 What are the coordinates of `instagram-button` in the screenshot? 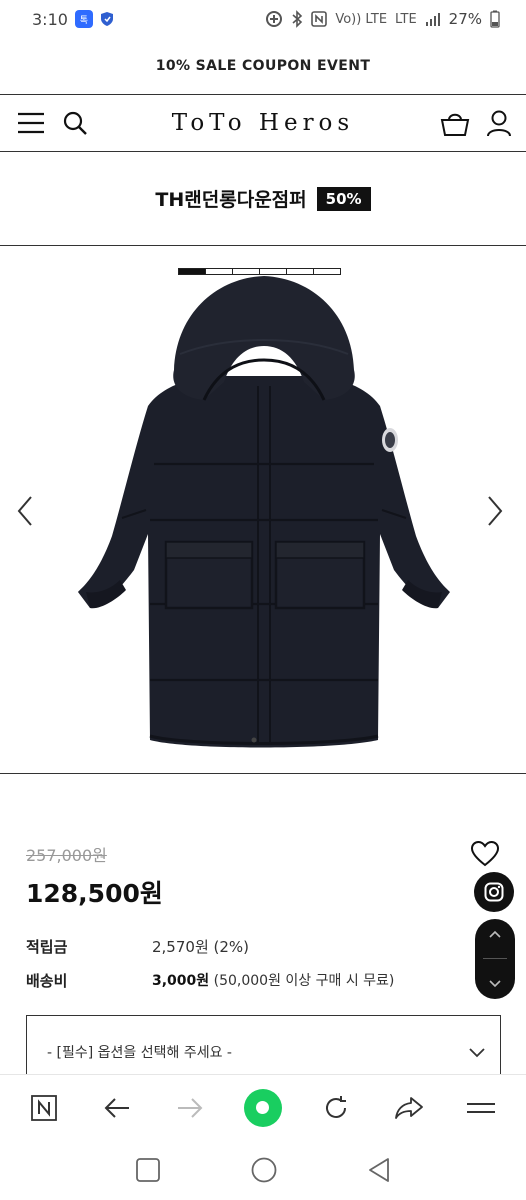 It's located at (494, 892).